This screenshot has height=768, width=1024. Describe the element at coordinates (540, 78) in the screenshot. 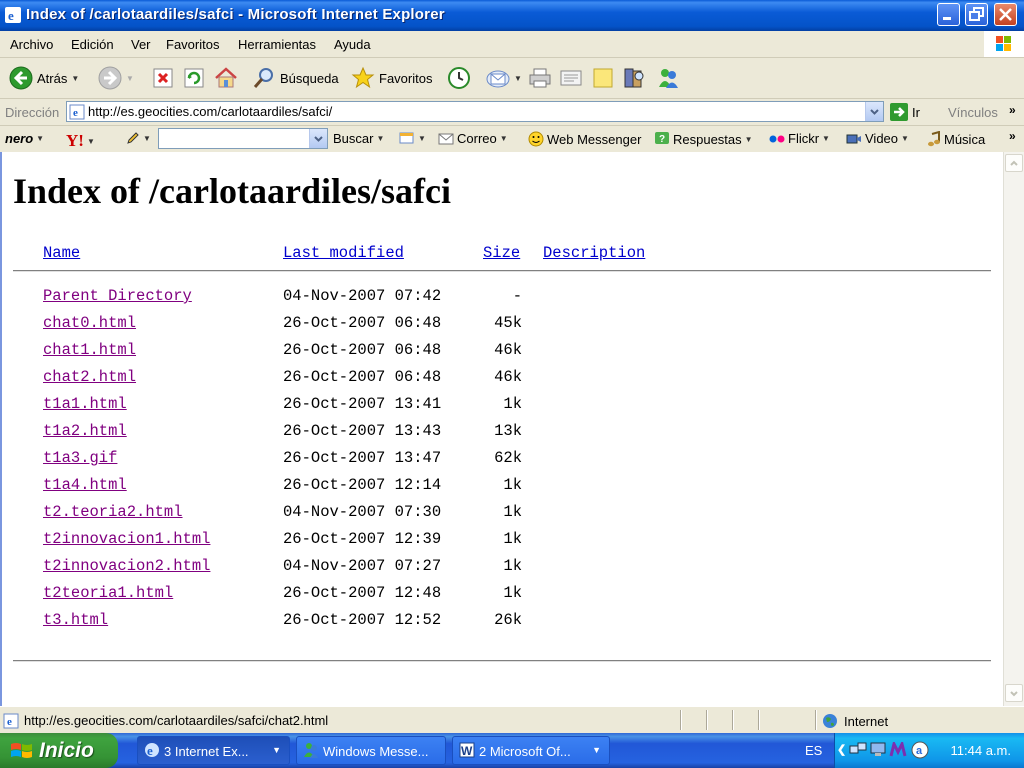

I see `print-button` at that location.